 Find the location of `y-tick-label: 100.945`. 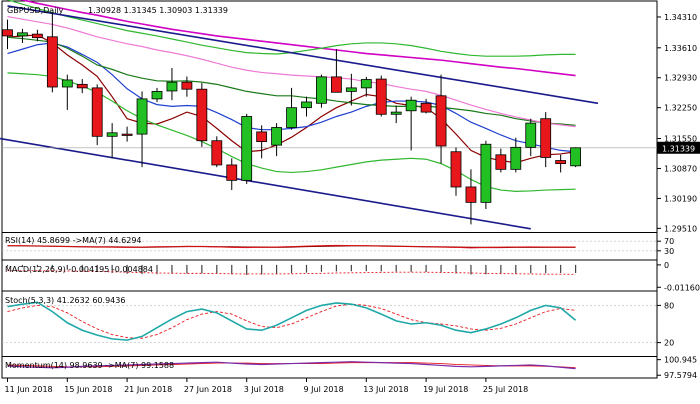

y-tick-label: 100.945 is located at coordinates (680, 360).